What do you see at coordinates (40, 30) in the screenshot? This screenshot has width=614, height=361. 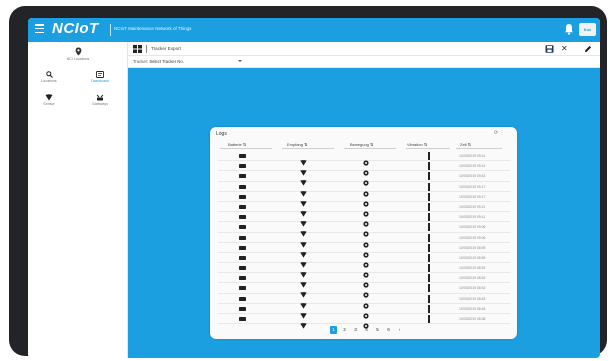 I see `hamburger-icon` at bounding box center [40, 30].